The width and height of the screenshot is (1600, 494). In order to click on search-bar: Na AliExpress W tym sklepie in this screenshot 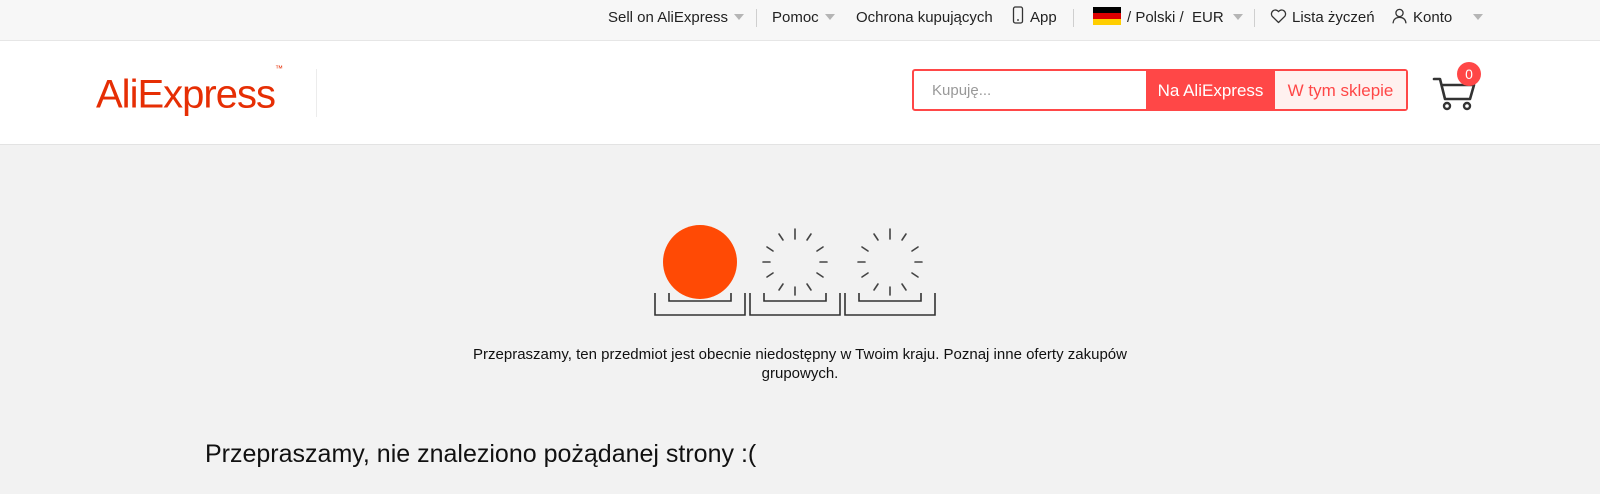, I will do `click(1160, 90)`.